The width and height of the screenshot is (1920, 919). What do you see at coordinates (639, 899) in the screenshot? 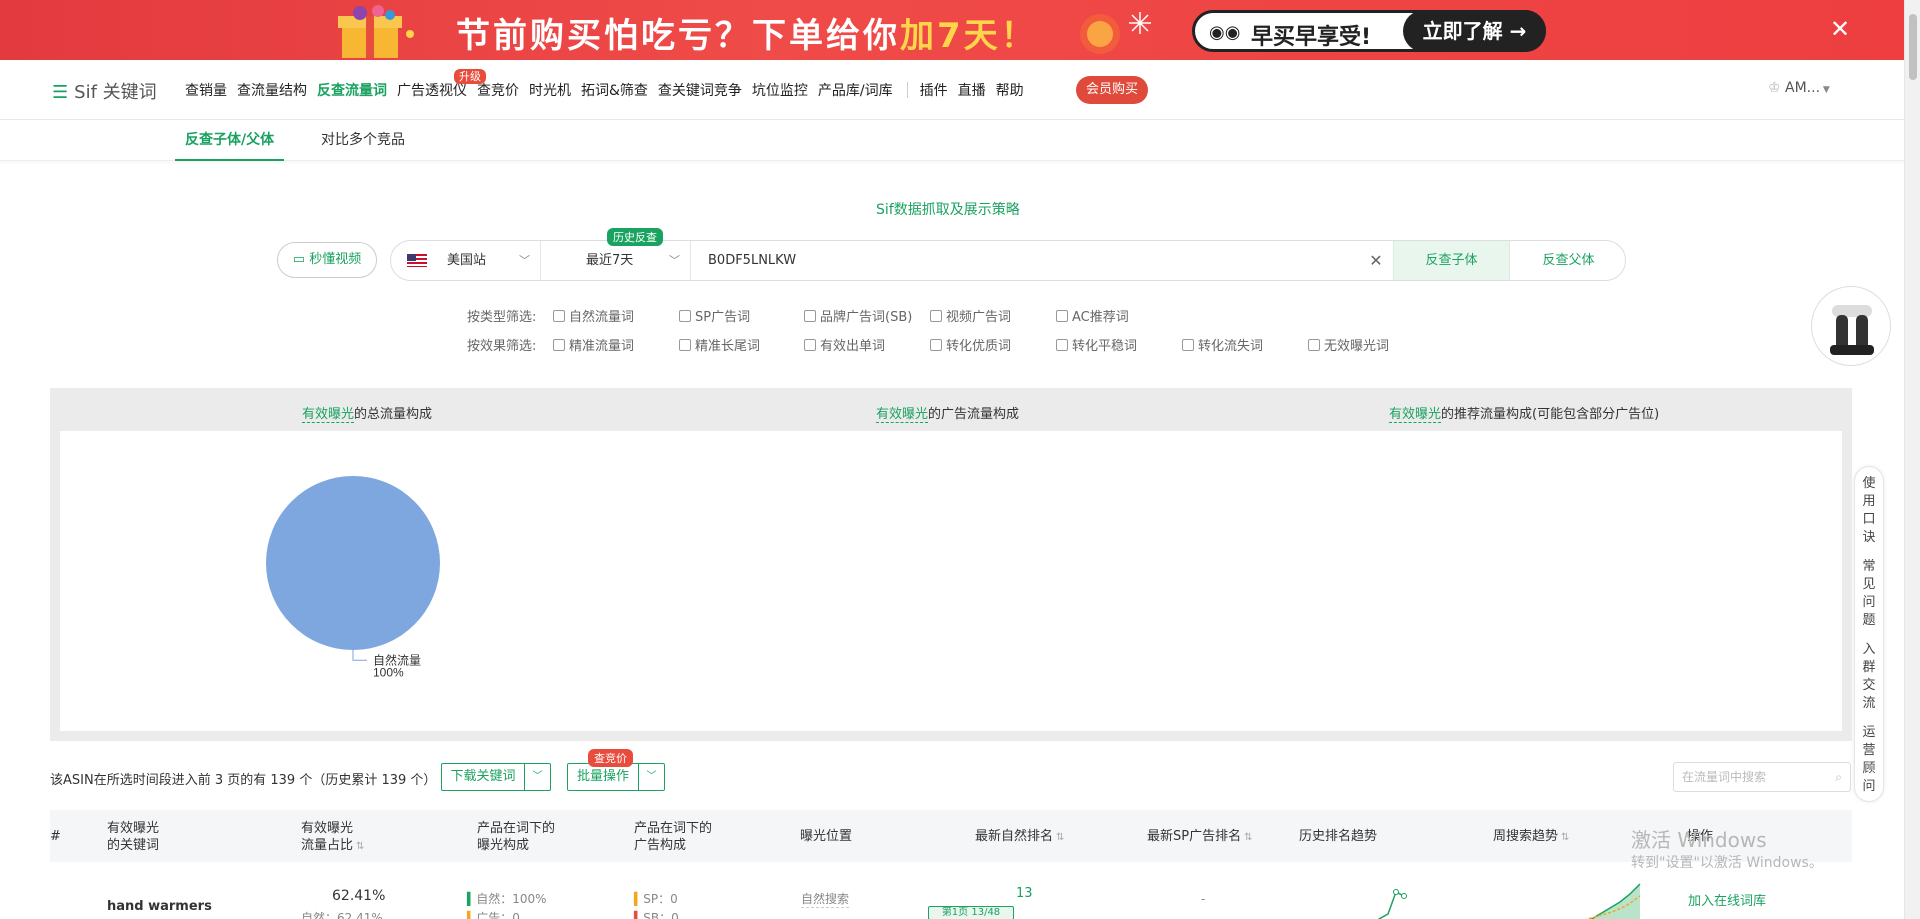
I see `bar-marker: ▍` at bounding box center [639, 899].